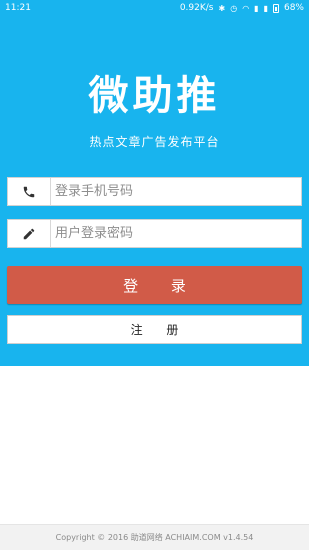 Image resolution: width=320 pixels, height=550 pixels. Describe the element at coordinates (196, 8) in the screenshot. I see `network-speed: 0.92K/s` at that location.